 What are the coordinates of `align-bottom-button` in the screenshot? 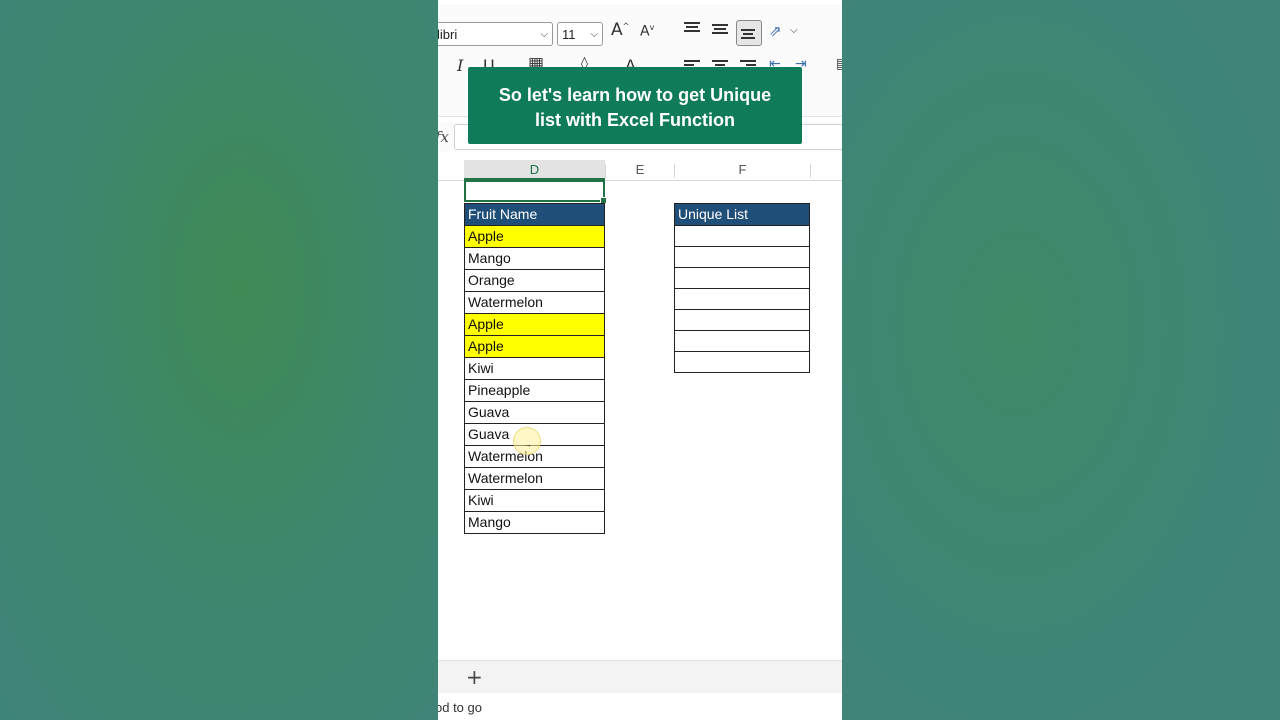 It's located at (749, 33).